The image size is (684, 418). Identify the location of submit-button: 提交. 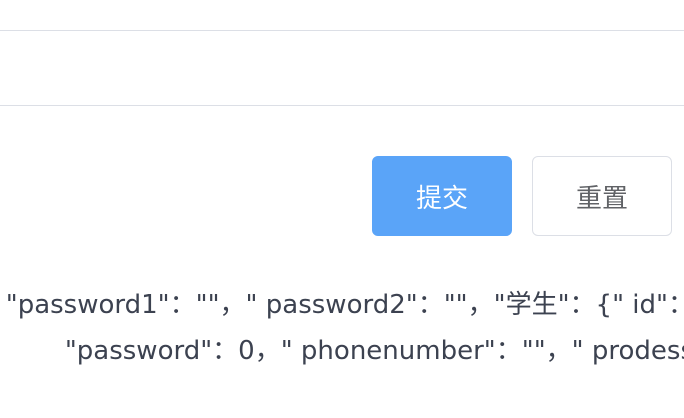
(442, 196).